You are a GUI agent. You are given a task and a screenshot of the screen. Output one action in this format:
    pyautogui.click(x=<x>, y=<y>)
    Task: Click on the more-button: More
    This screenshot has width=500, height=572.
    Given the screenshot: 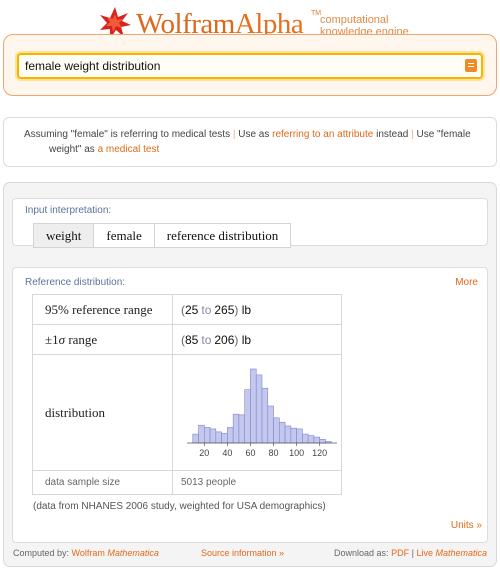 What is the action you would take?
    pyautogui.click(x=466, y=282)
    